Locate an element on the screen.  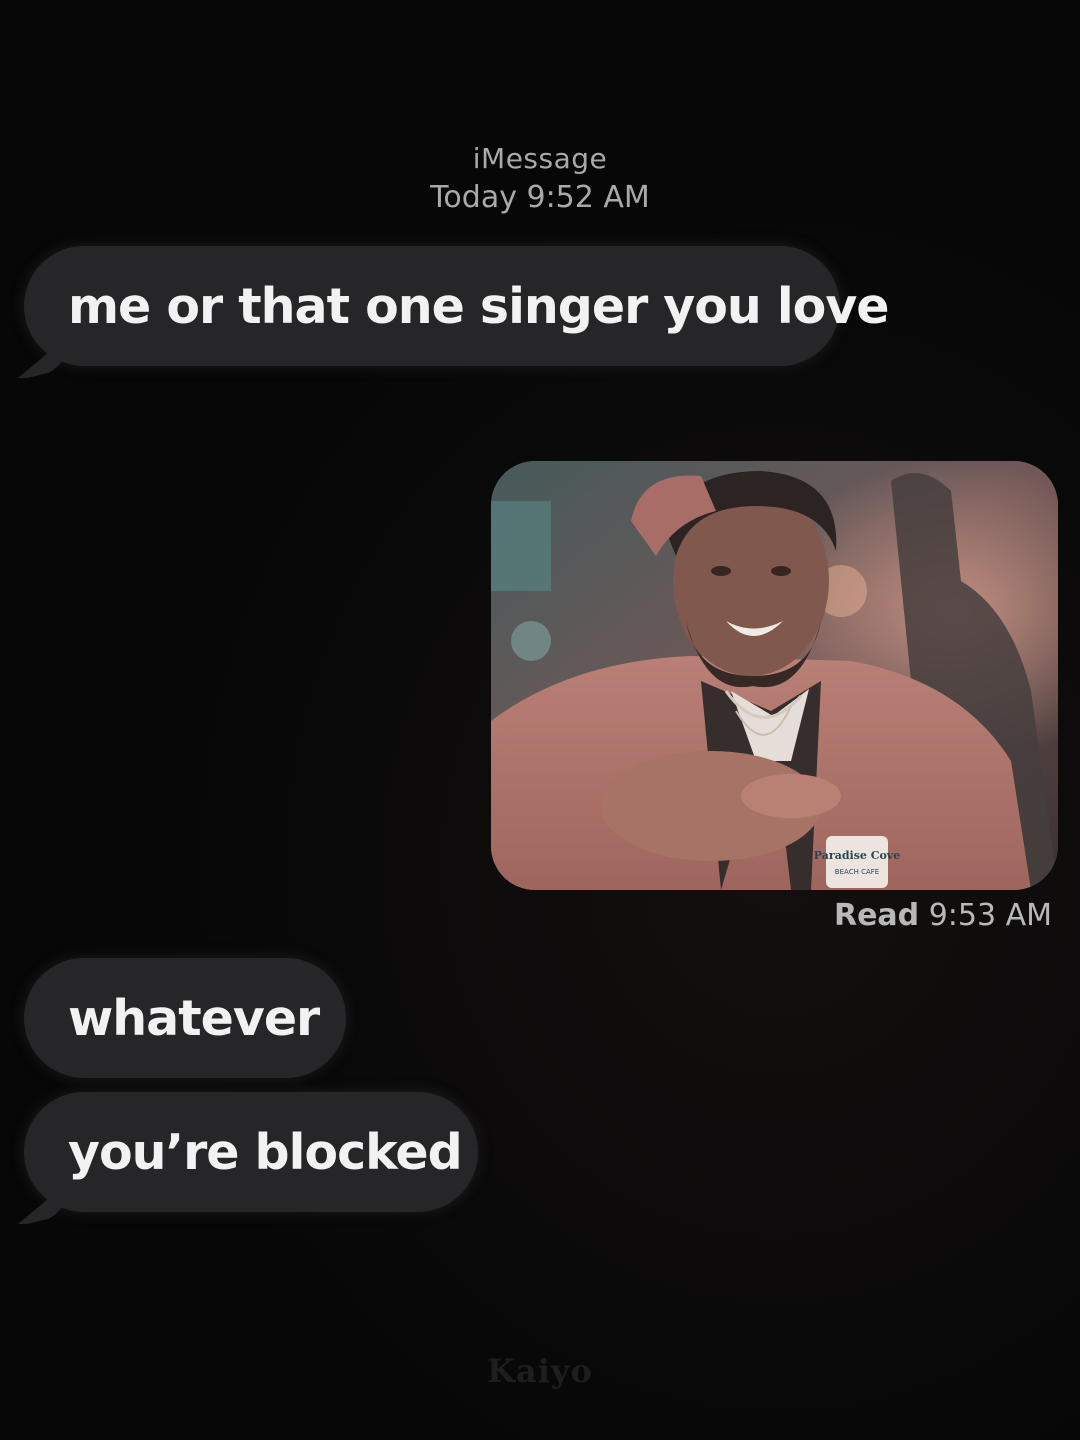
read-receipt: Read 9:53 AM is located at coordinates (943, 915).